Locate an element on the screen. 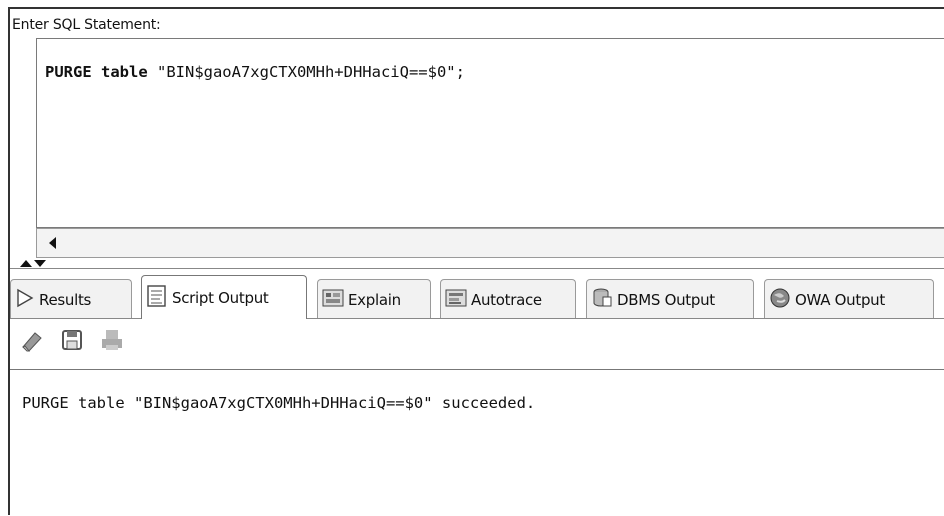 The height and width of the screenshot is (516, 944). print-button is located at coordinates (112, 342).